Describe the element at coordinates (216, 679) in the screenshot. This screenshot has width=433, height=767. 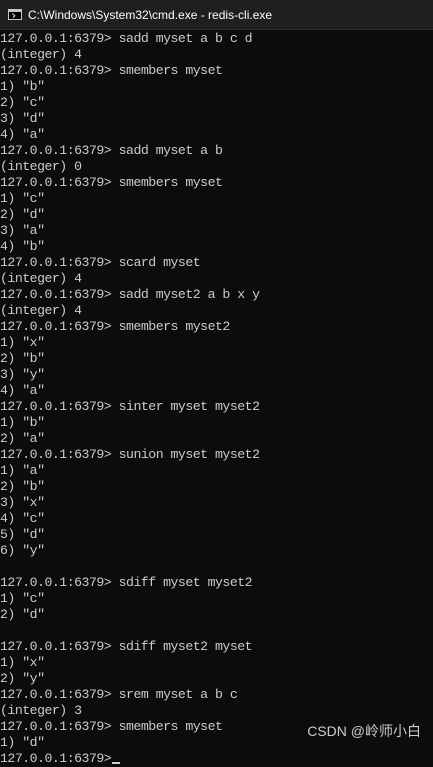
I see `terminal-line: 2) "y"` at that location.